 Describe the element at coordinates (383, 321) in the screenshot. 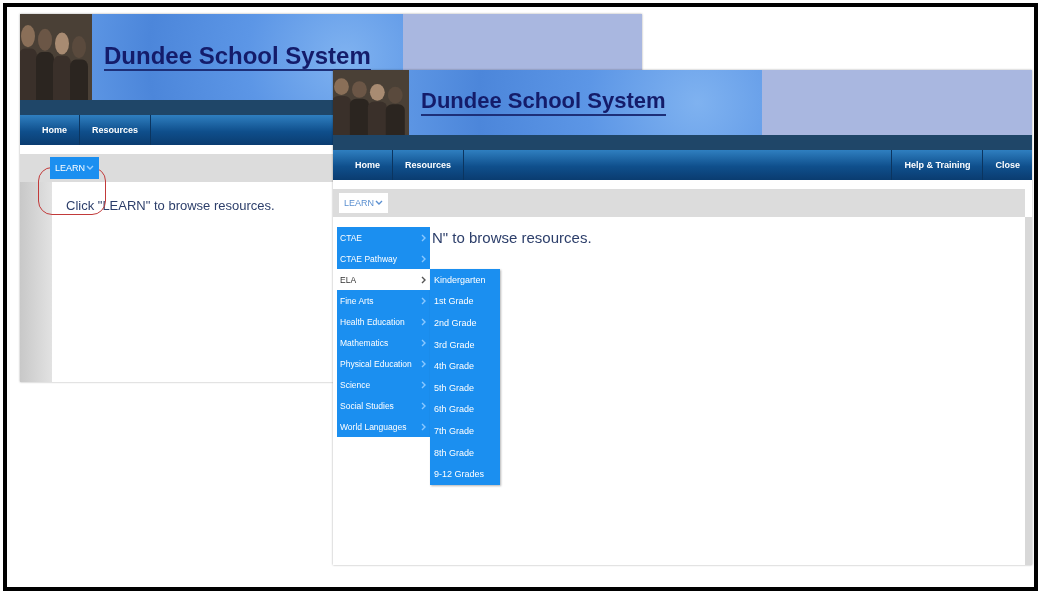

I see `menu-item: Health Education` at that location.